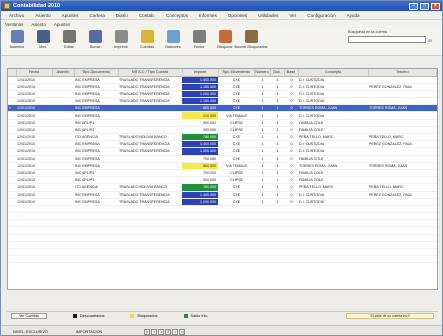  Describe the element at coordinates (121, 39) in the screenshot. I see `tool-imprimir-button: Imprimir` at that location.